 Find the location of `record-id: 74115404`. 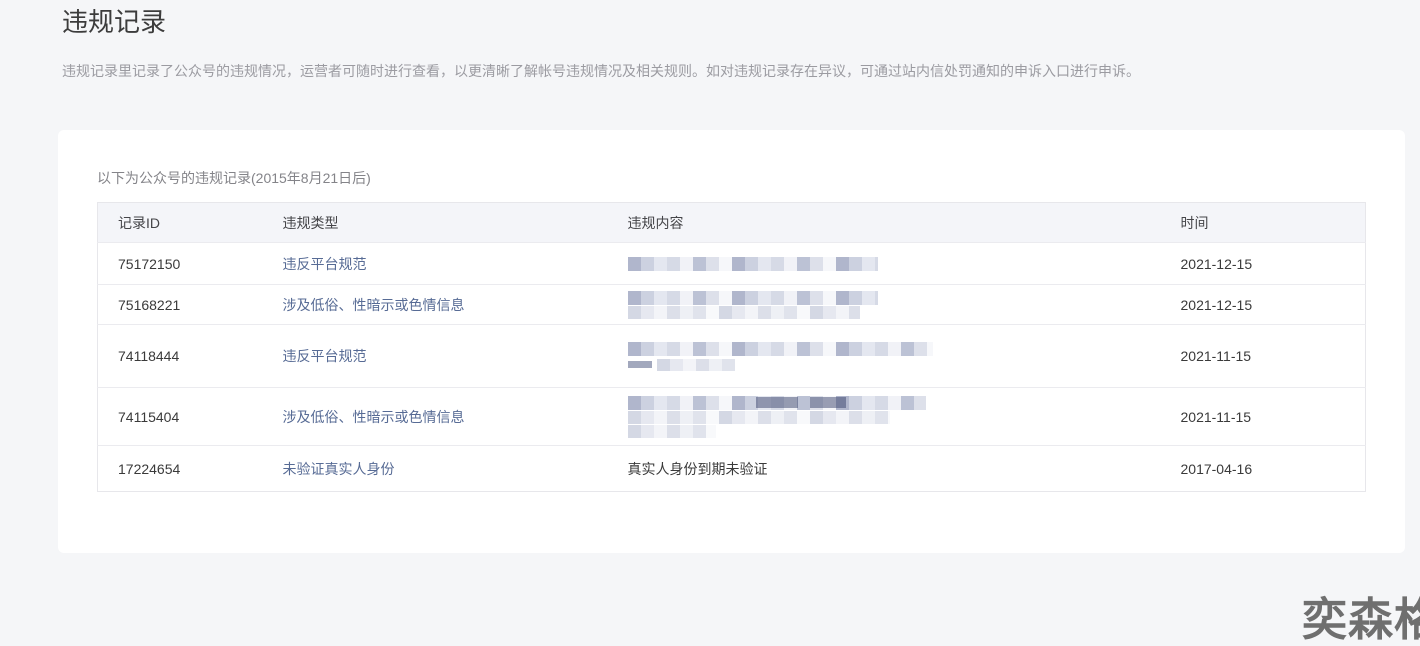

record-id: 74115404 is located at coordinates (149, 416).